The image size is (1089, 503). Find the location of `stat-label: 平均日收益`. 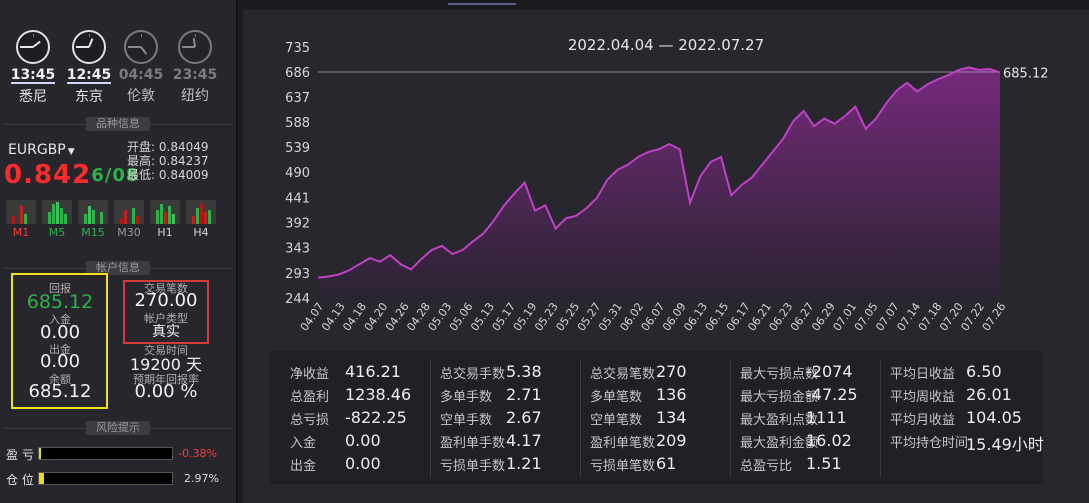

stat-label: 平均日收益 is located at coordinates (923, 374).